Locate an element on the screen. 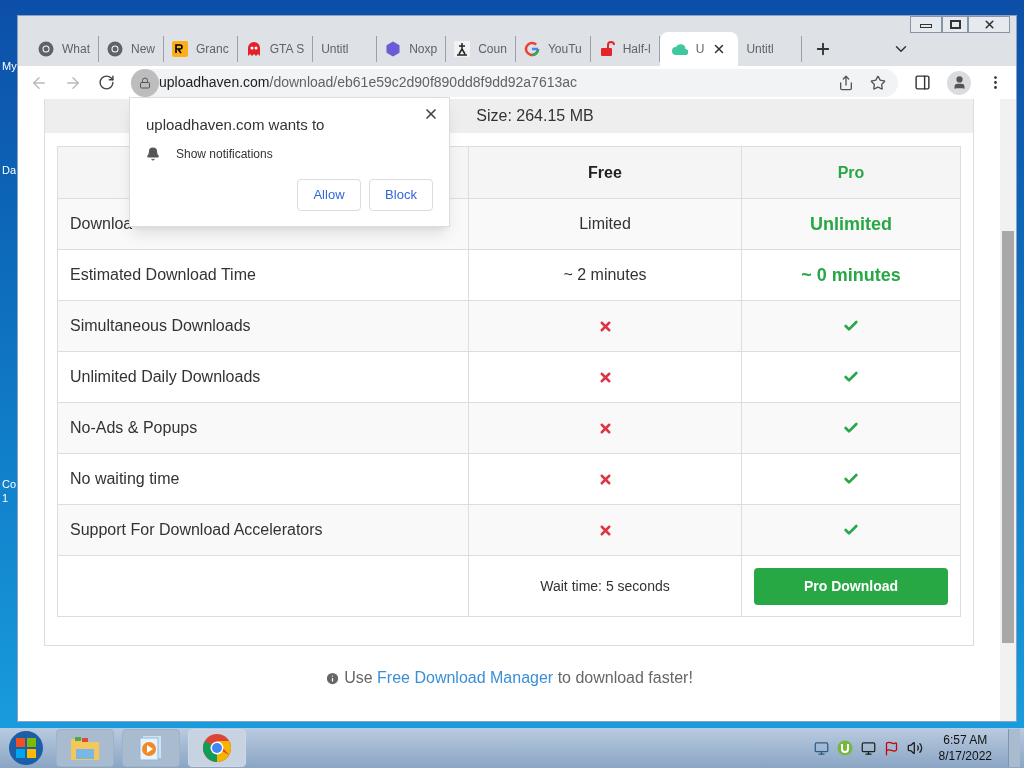 This screenshot has height=768, width=1024. feature-label: Estimated Download Time is located at coordinates (163, 275).